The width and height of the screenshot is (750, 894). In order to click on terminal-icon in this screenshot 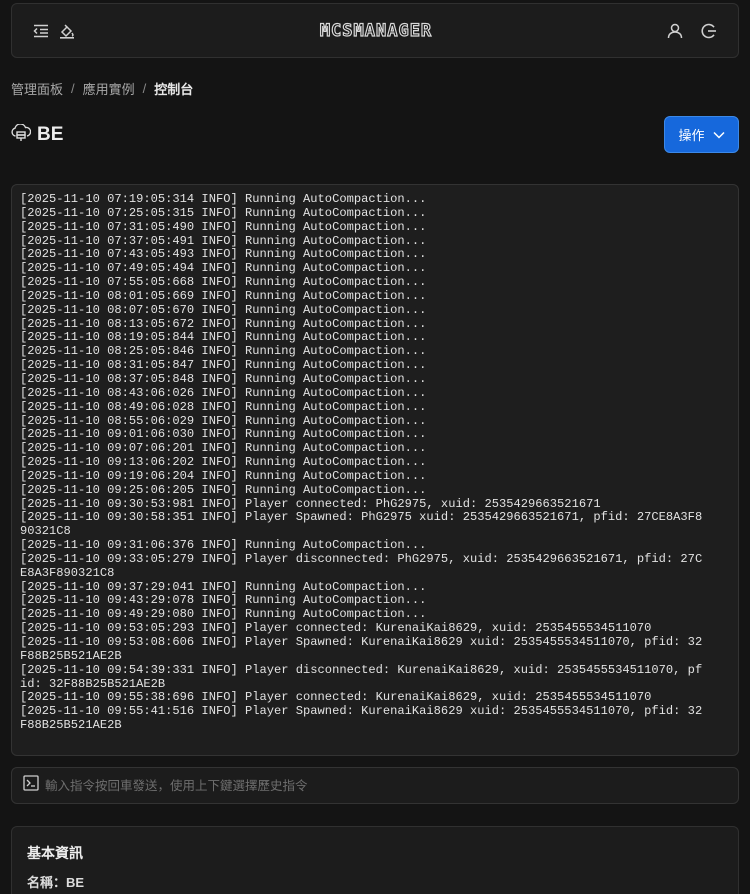, I will do `click(31, 785)`.